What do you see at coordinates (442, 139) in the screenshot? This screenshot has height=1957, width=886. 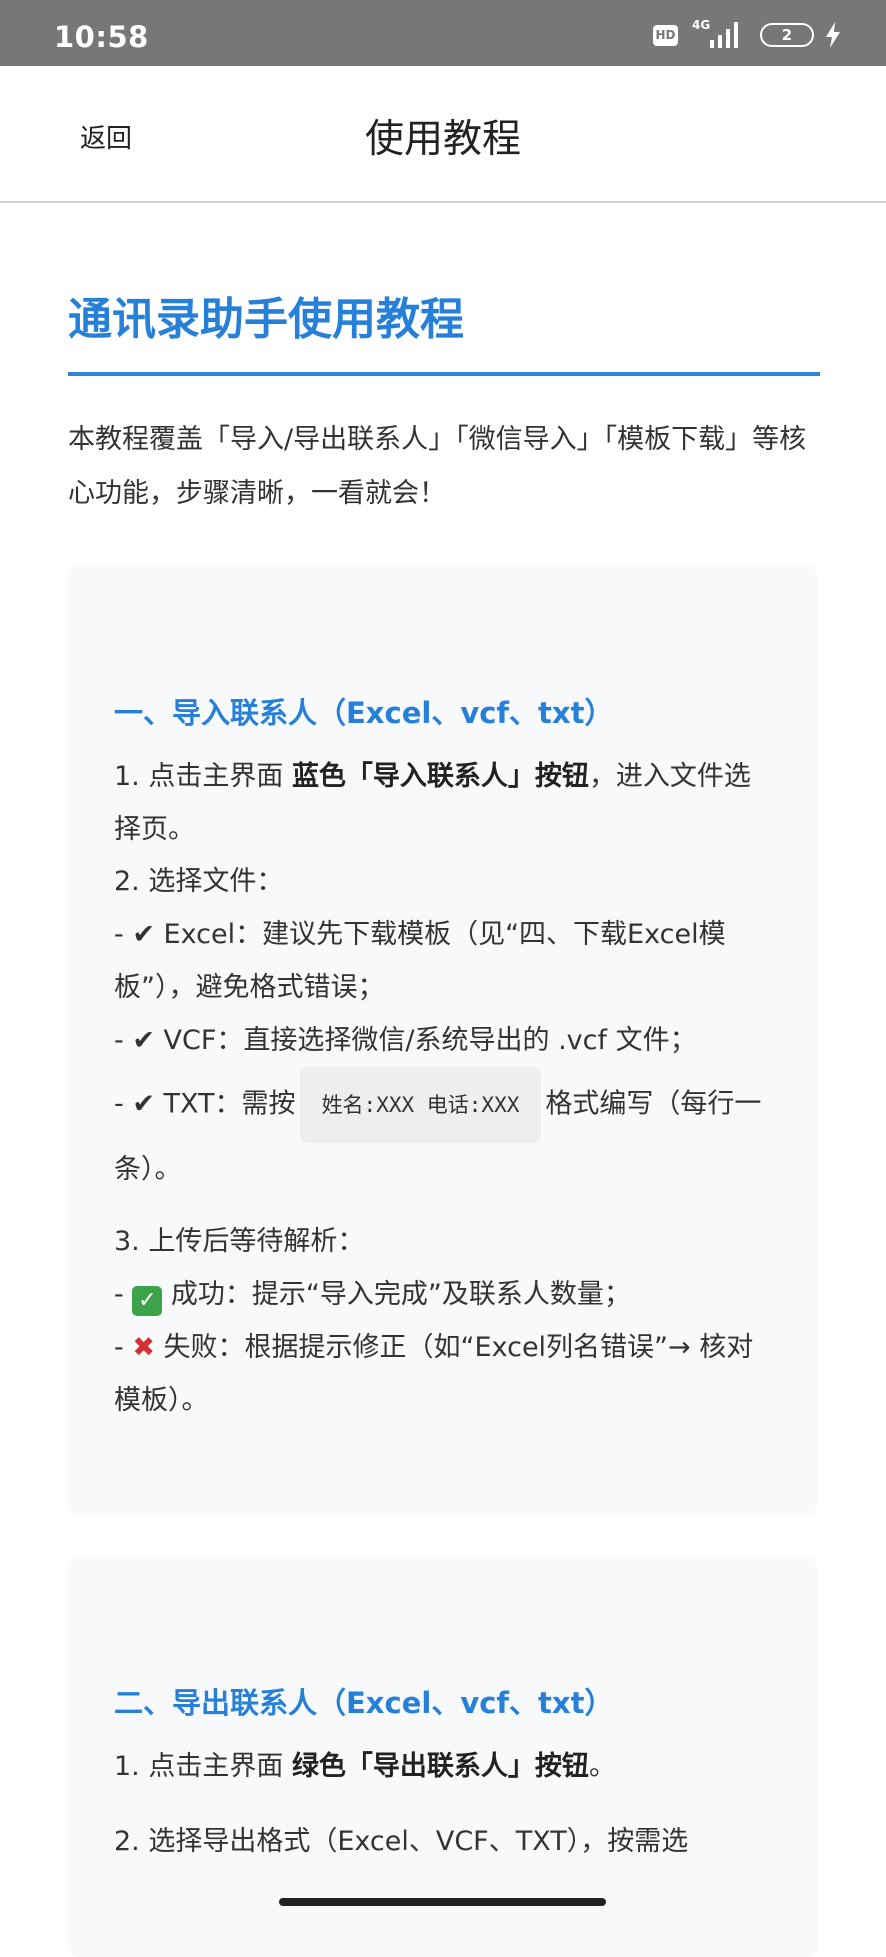 I see `nav-title: 使用教程` at bounding box center [442, 139].